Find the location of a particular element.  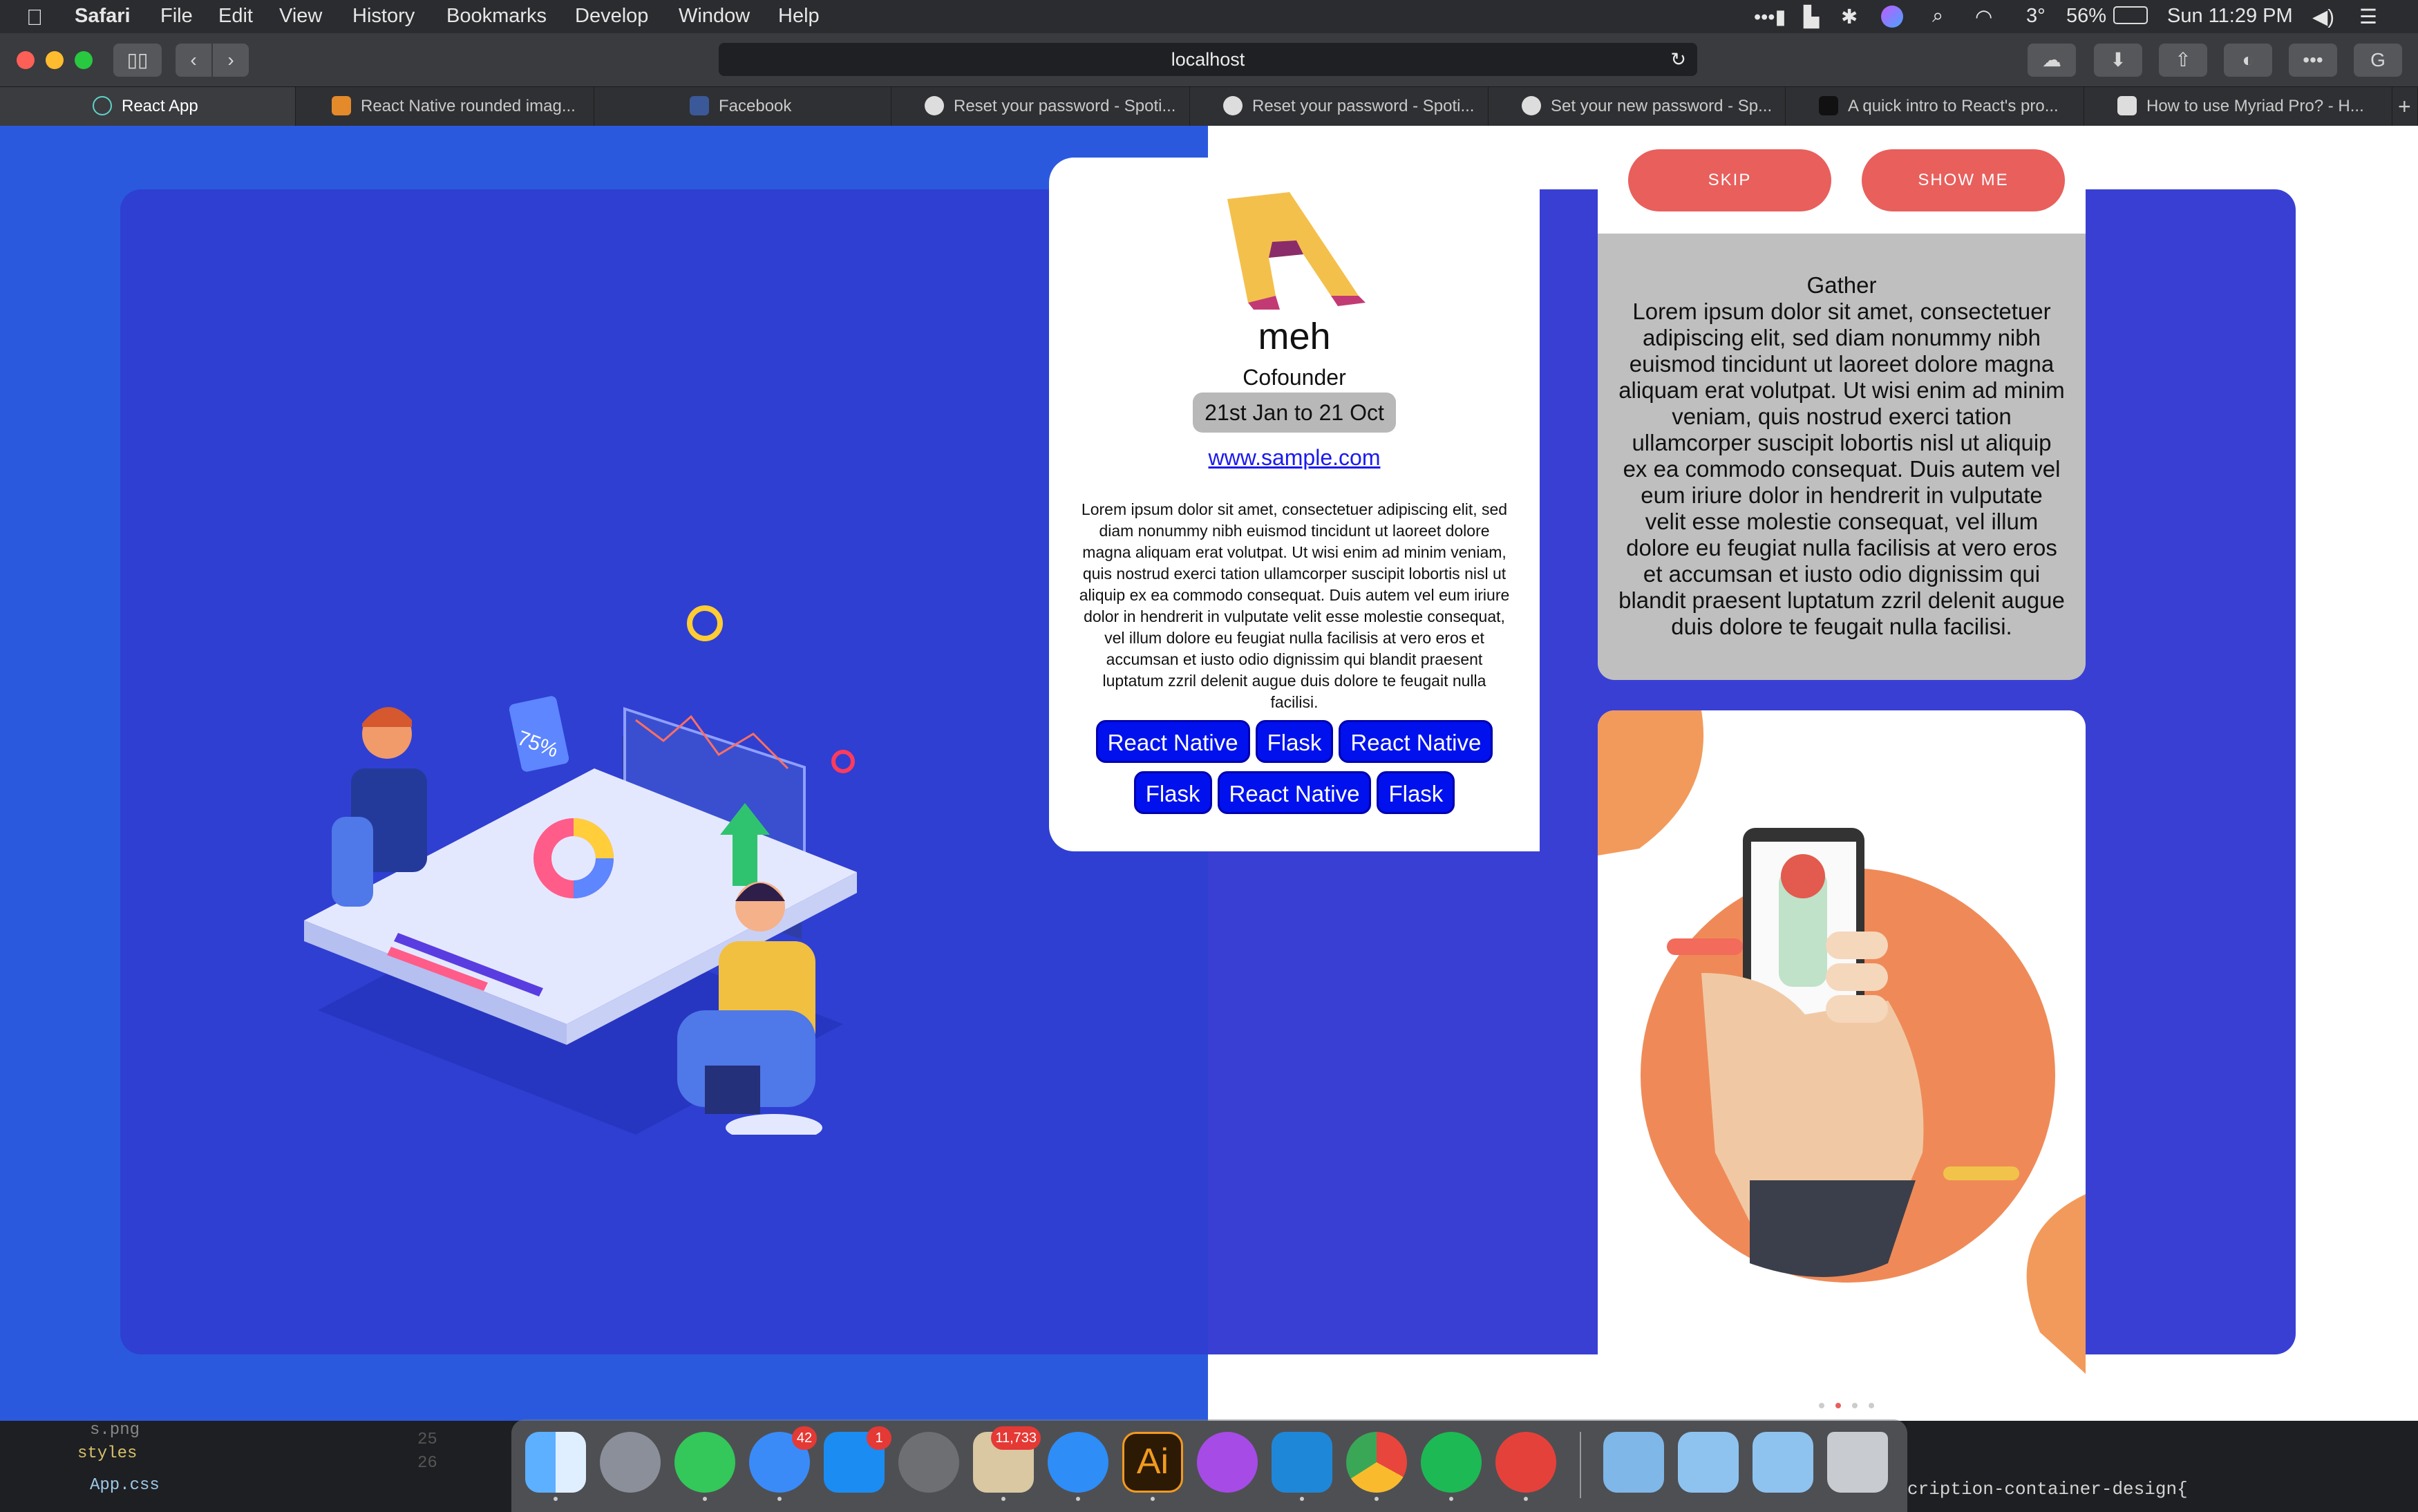

more-icon: •••▮ is located at coordinates (1770, 17).